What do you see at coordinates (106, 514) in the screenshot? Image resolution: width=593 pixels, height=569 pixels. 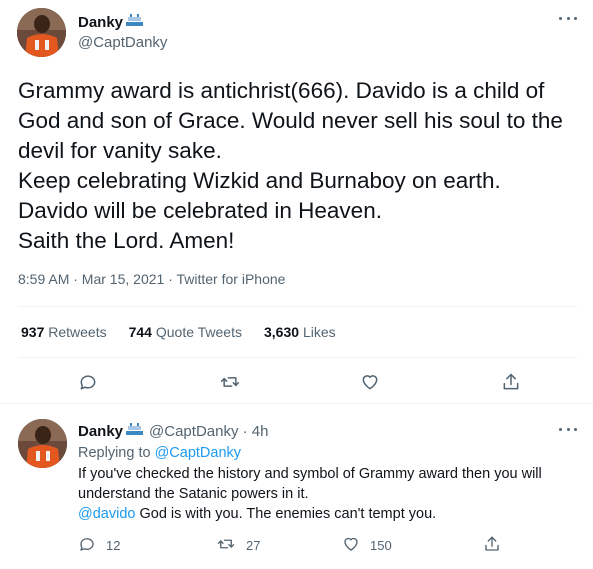 I see `mention-link: @davido` at bounding box center [106, 514].